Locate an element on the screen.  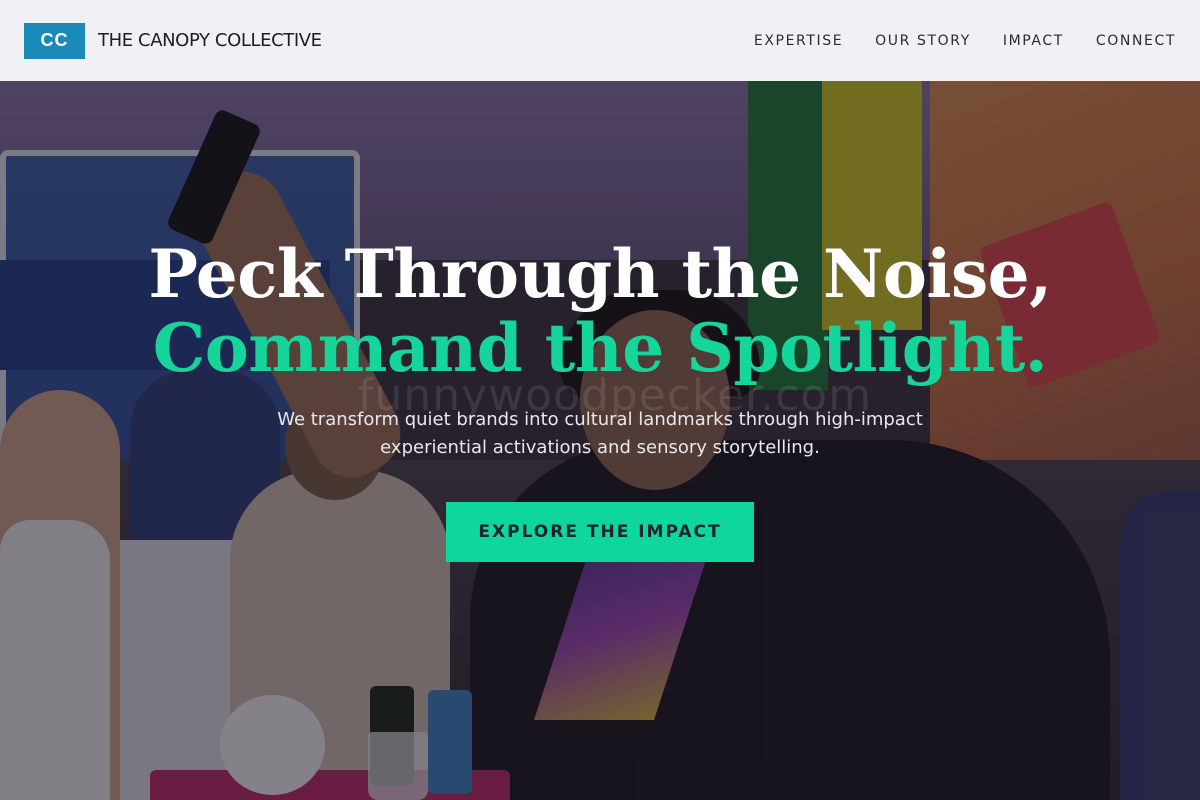
nav-link-connect: CONNECT is located at coordinates (1136, 41).